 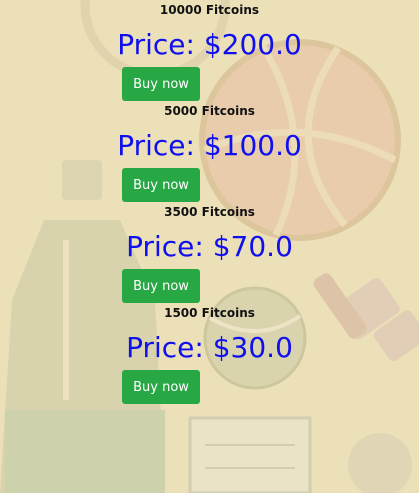 What do you see at coordinates (209, 111) in the screenshot?
I see `coins-label: 5000 Fitcoins` at bounding box center [209, 111].